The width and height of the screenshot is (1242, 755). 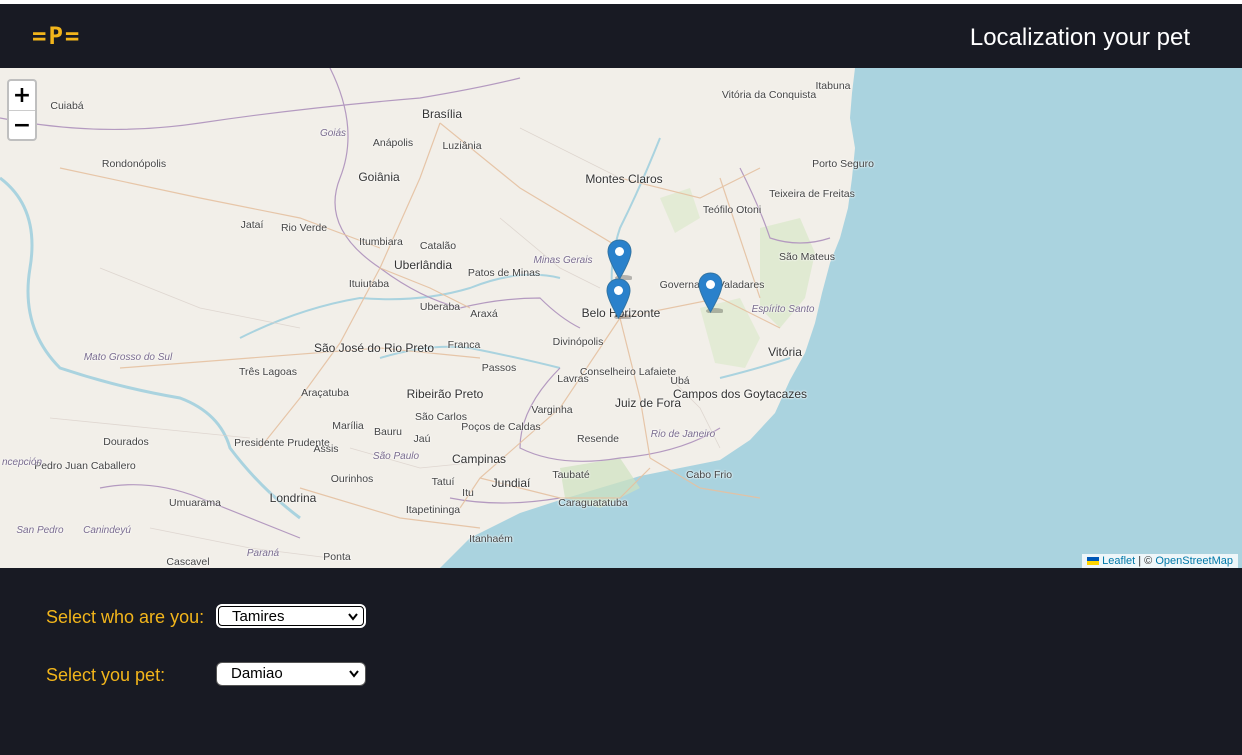 What do you see at coordinates (128, 357) in the screenshot?
I see `place-label: Mato Grosso do Sul` at bounding box center [128, 357].